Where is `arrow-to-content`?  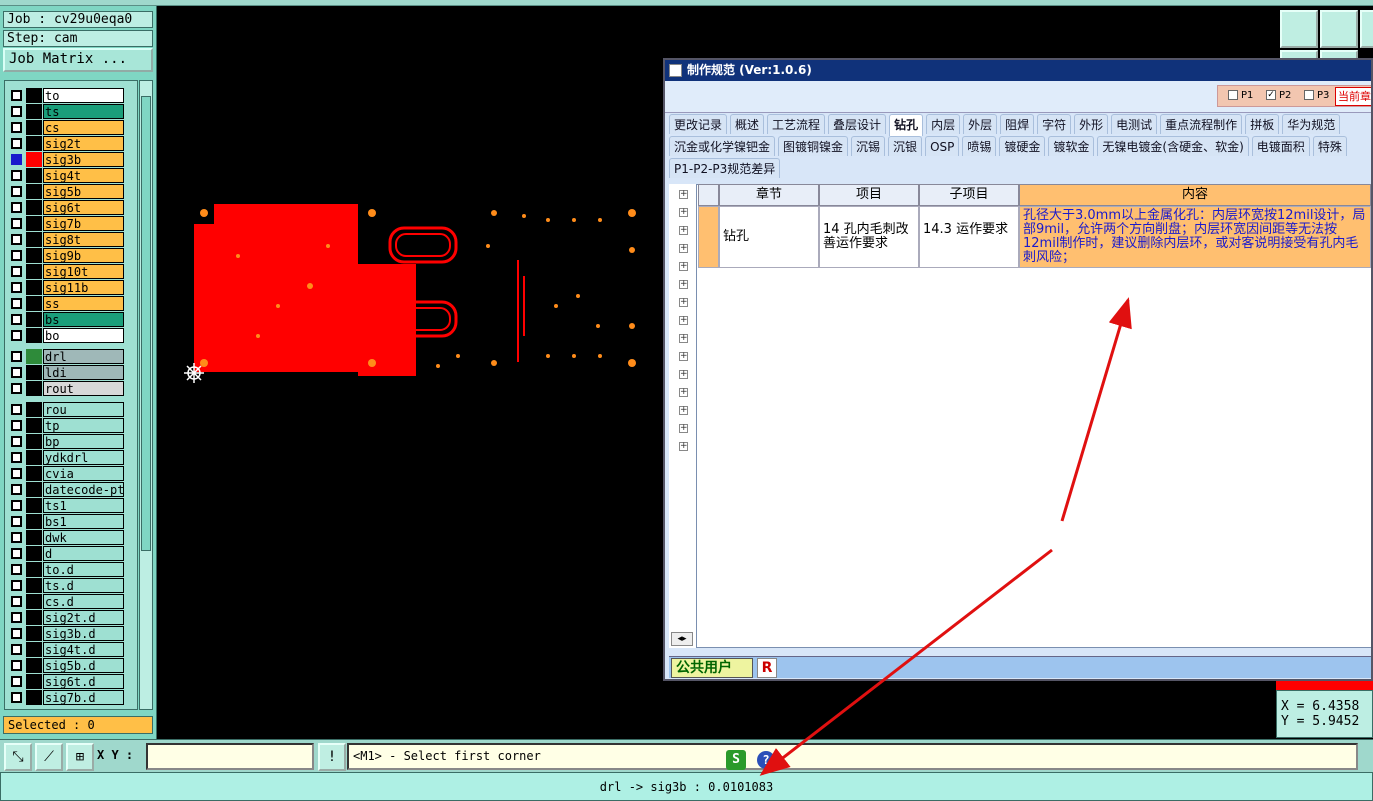 arrow-to-content is located at coordinates (1096, 409).